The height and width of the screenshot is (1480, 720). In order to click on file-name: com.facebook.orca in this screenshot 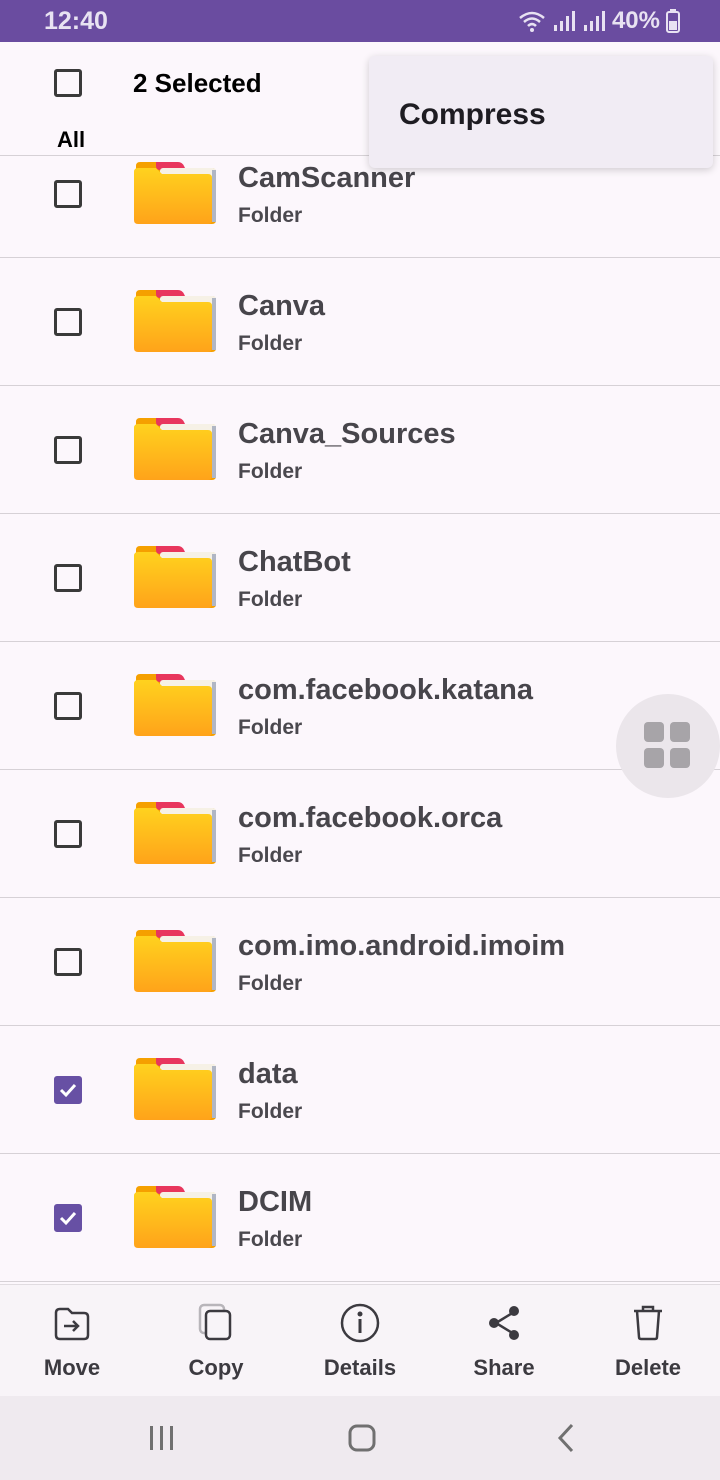, I will do `click(370, 818)`.